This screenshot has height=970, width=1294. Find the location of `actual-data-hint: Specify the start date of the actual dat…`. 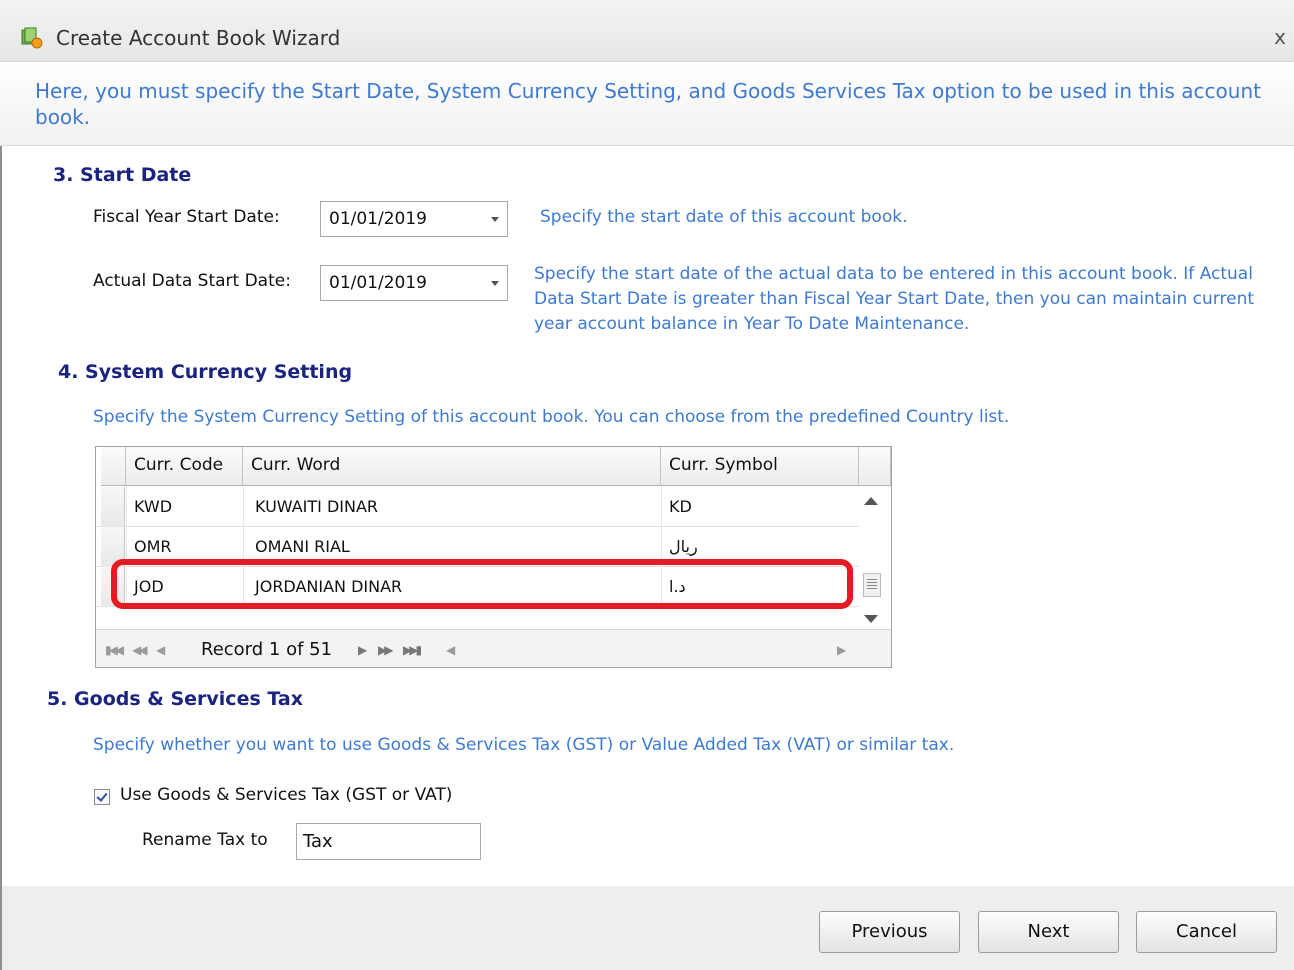

actual-data-hint: Specify the start date of the actual dat… is located at coordinates (894, 299).